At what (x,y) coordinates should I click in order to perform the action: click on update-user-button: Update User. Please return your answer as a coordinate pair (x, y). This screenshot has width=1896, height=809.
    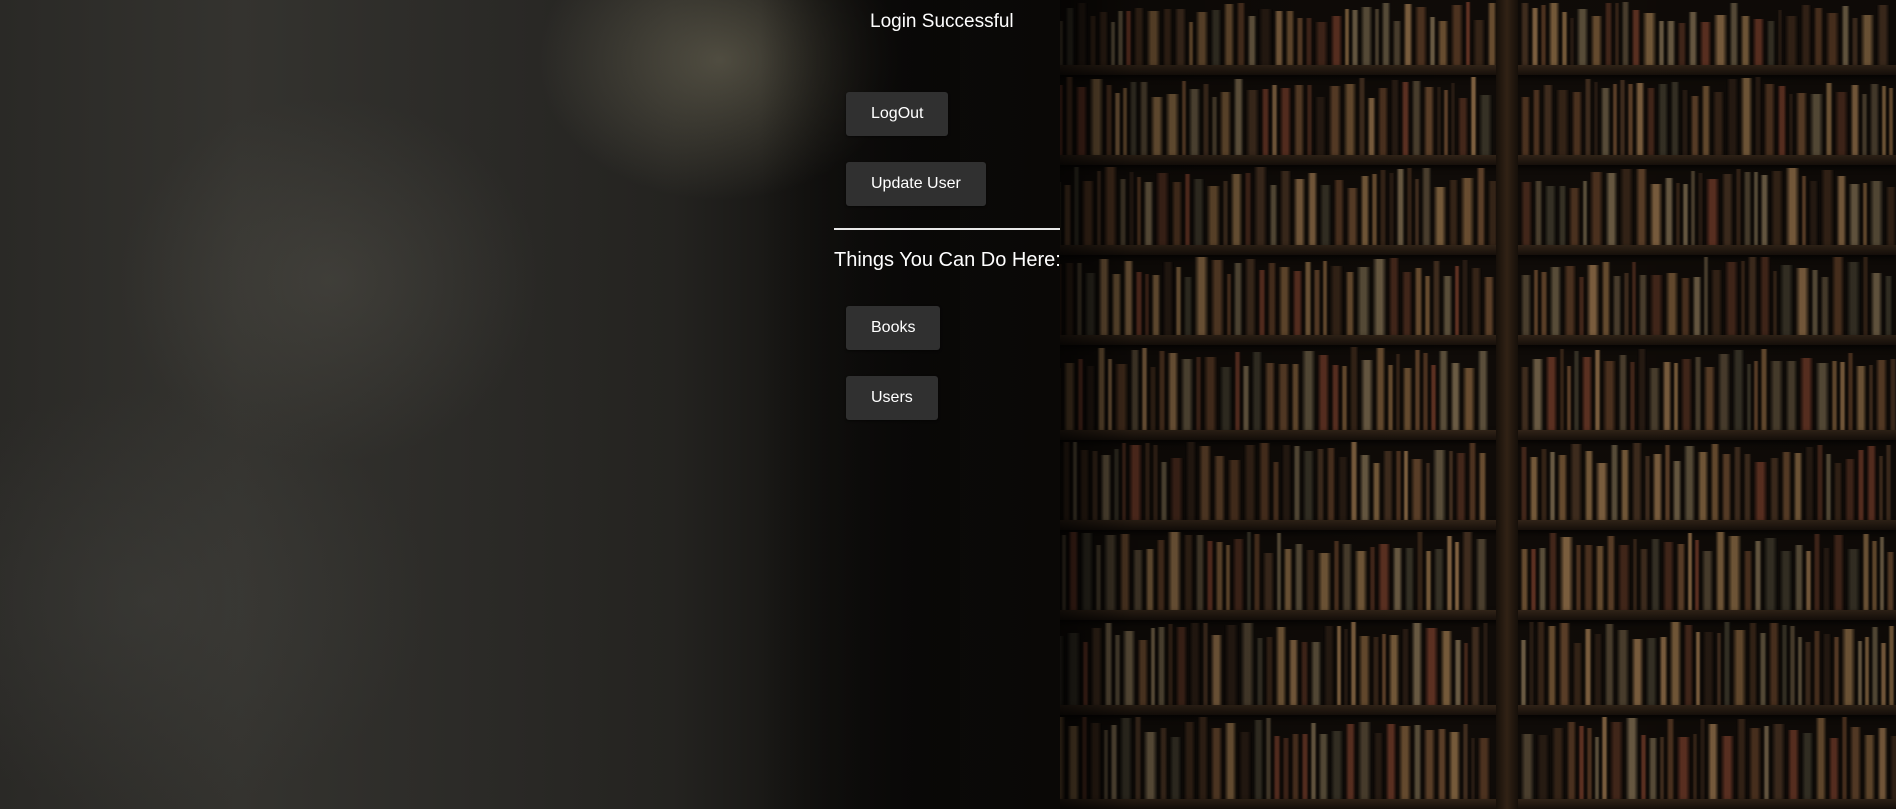
    Looking at the image, I should click on (916, 184).